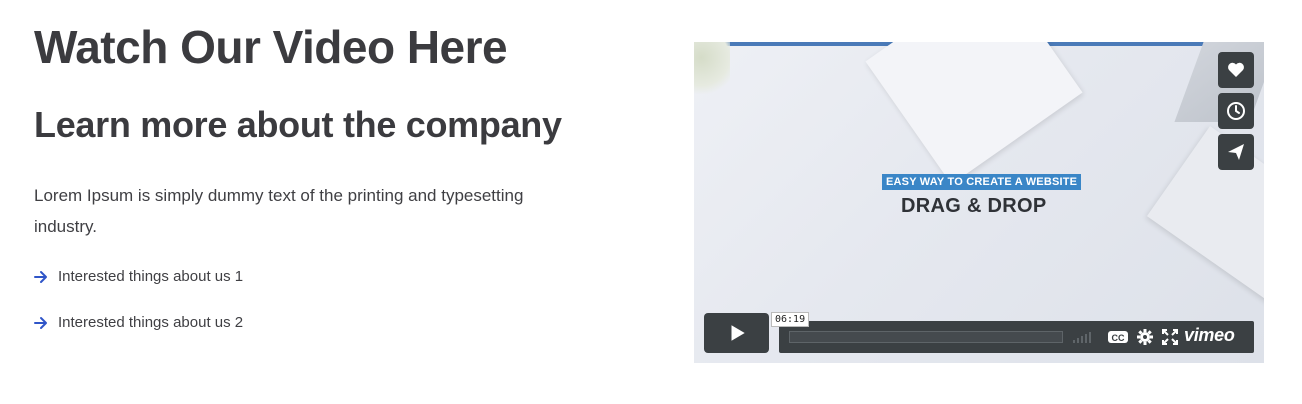 This screenshot has height=404, width=1302. I want to click on video-title: DRAG & DROP, so click(974, 206).